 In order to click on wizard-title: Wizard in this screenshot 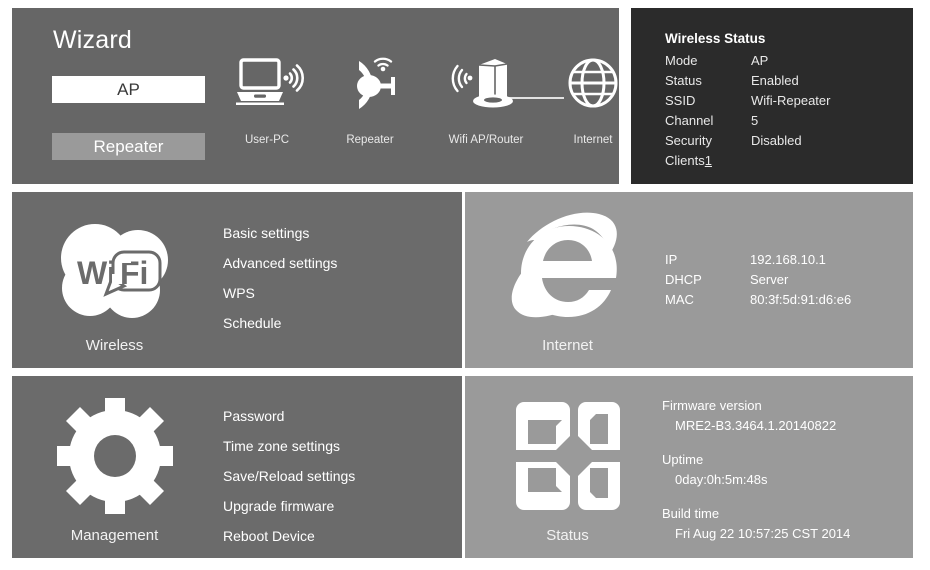, I will do `click(92, 40)`.